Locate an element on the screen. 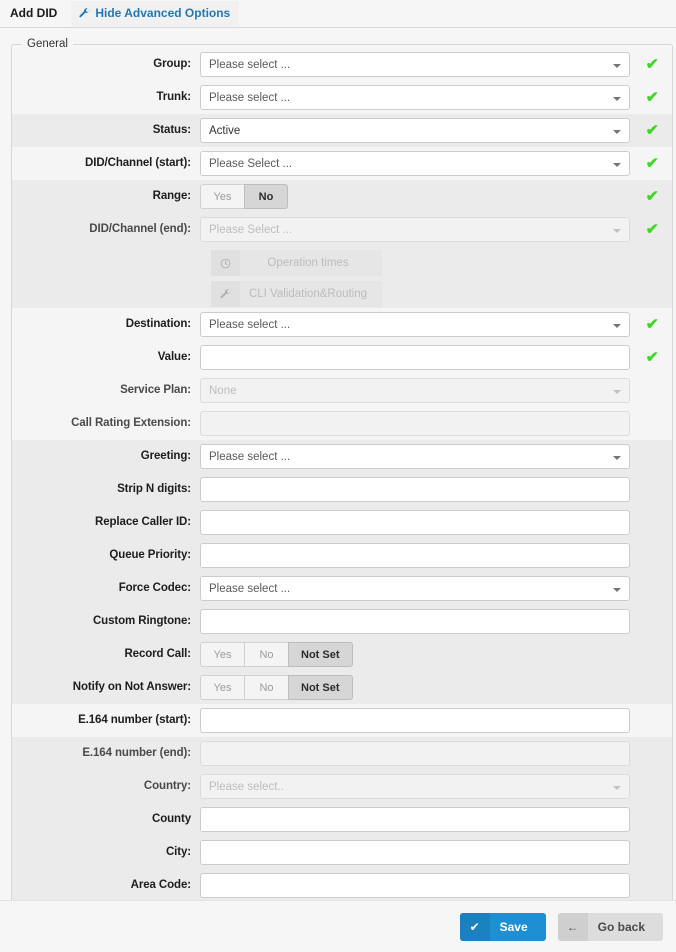 The height and width of the screenshot is (952, 676). custom-ringtone-input is located at coordinates (415, 621).